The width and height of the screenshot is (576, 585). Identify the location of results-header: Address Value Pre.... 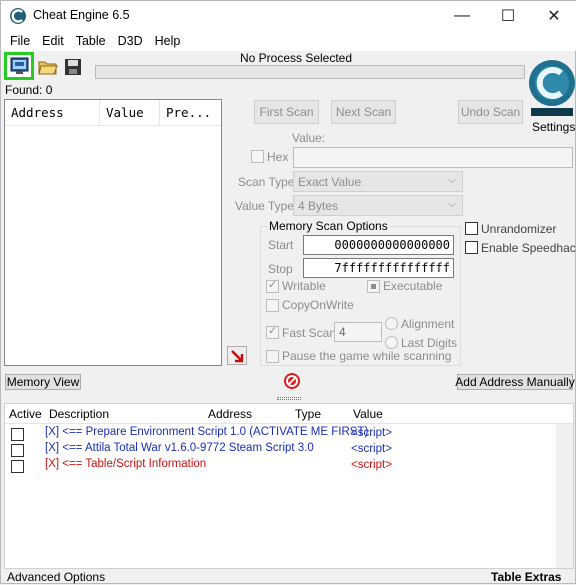
(113, 113).